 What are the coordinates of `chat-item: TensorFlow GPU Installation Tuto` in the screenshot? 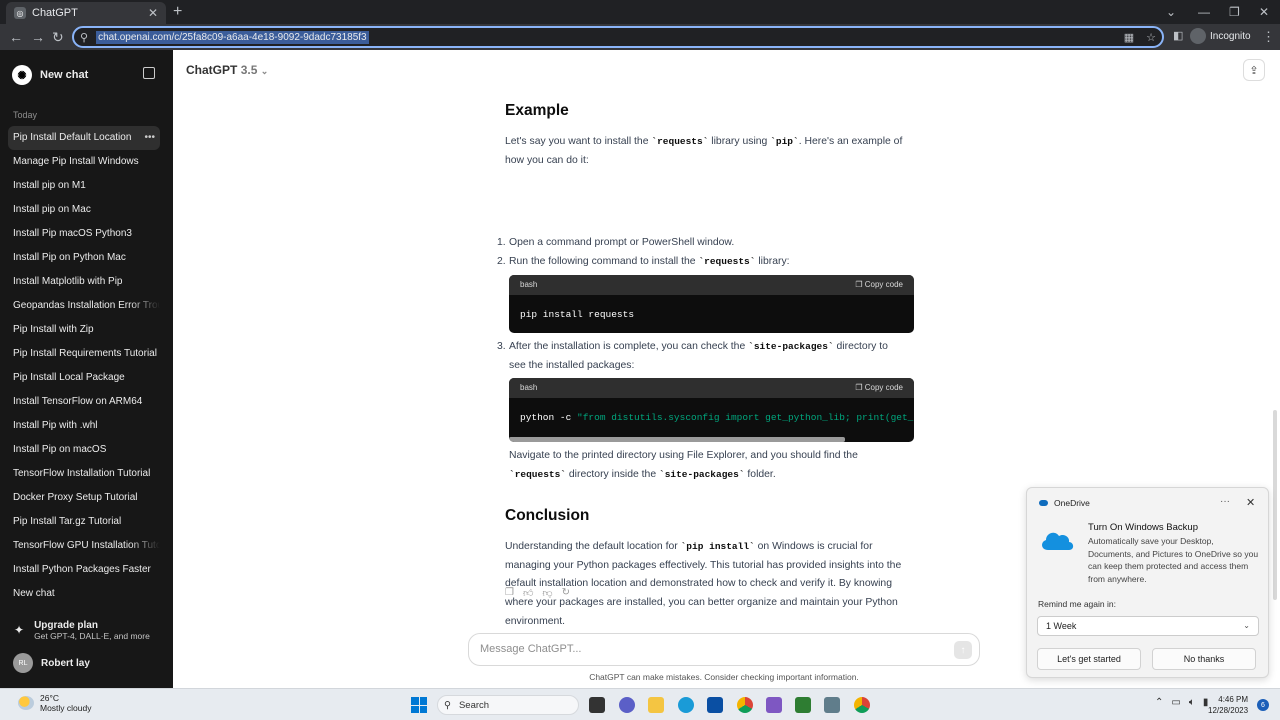 It's located at (84, 546).